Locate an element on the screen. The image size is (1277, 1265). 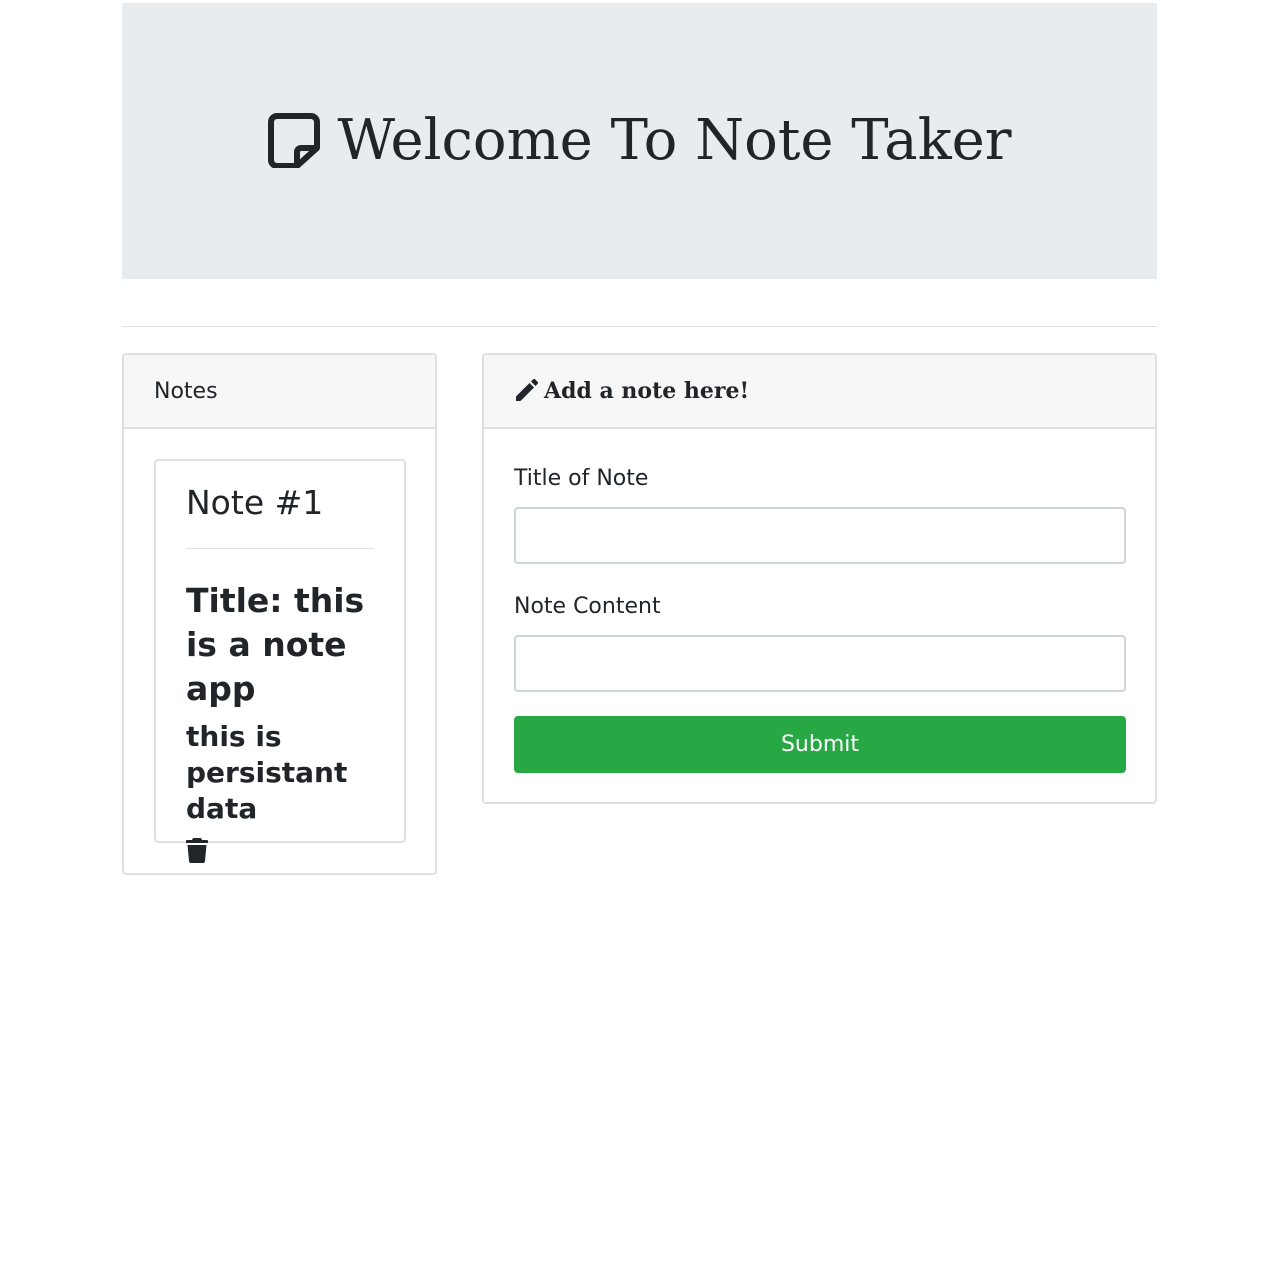
add-note-header: Add a note here! is located at coordinates (631, 391).